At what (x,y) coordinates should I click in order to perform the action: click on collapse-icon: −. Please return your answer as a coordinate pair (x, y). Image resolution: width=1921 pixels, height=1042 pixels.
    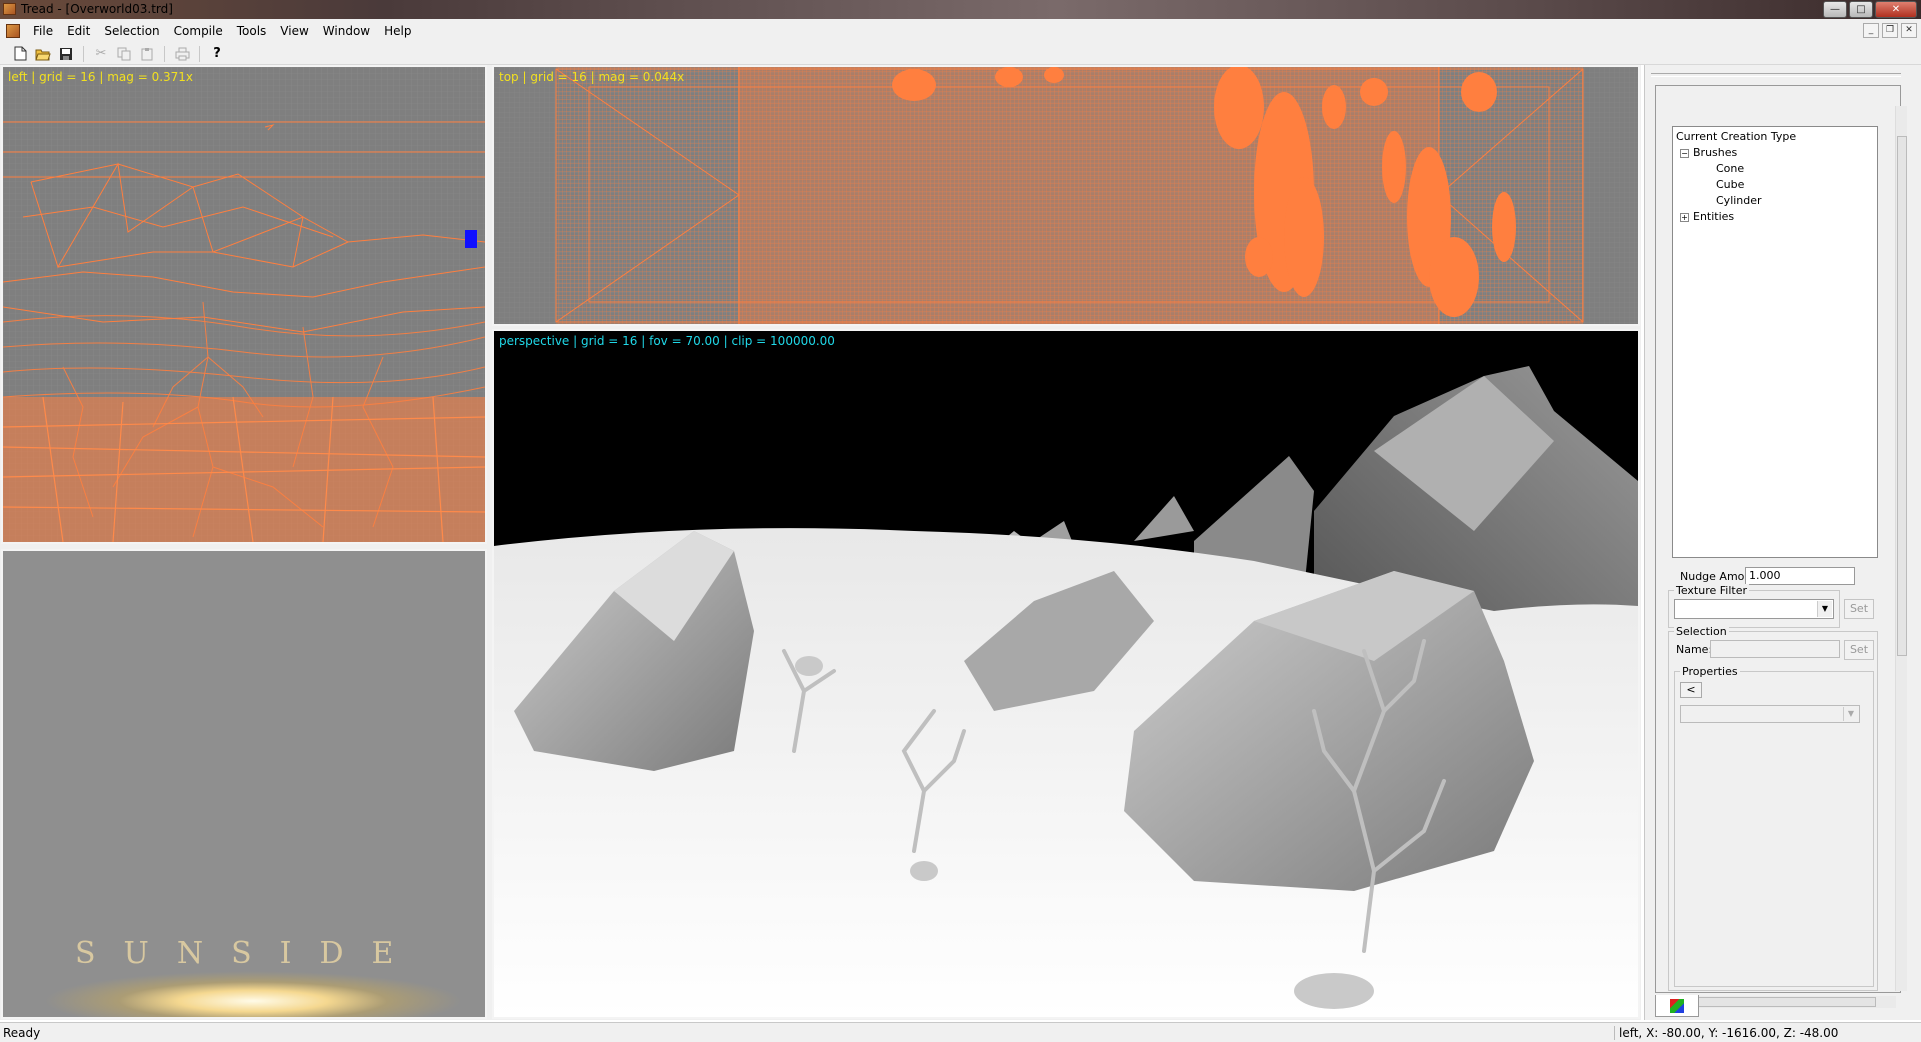
    Looking at the image, I should click on (1684, 153).